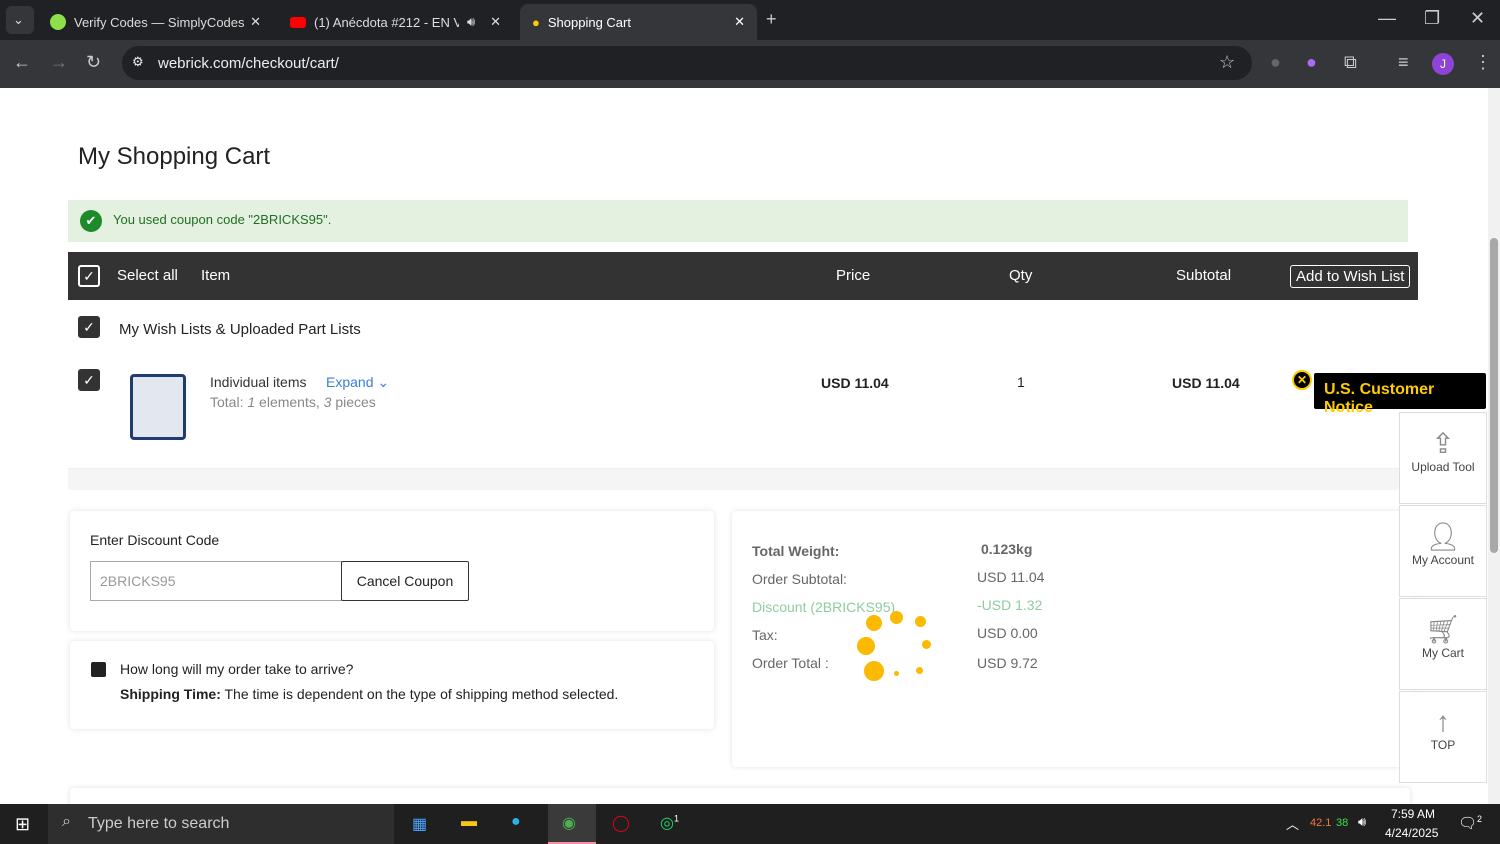 The width and height of the screenshot is (1500, 844). I want to click on subtotal-header: Subtotal, so click(1204, 275).